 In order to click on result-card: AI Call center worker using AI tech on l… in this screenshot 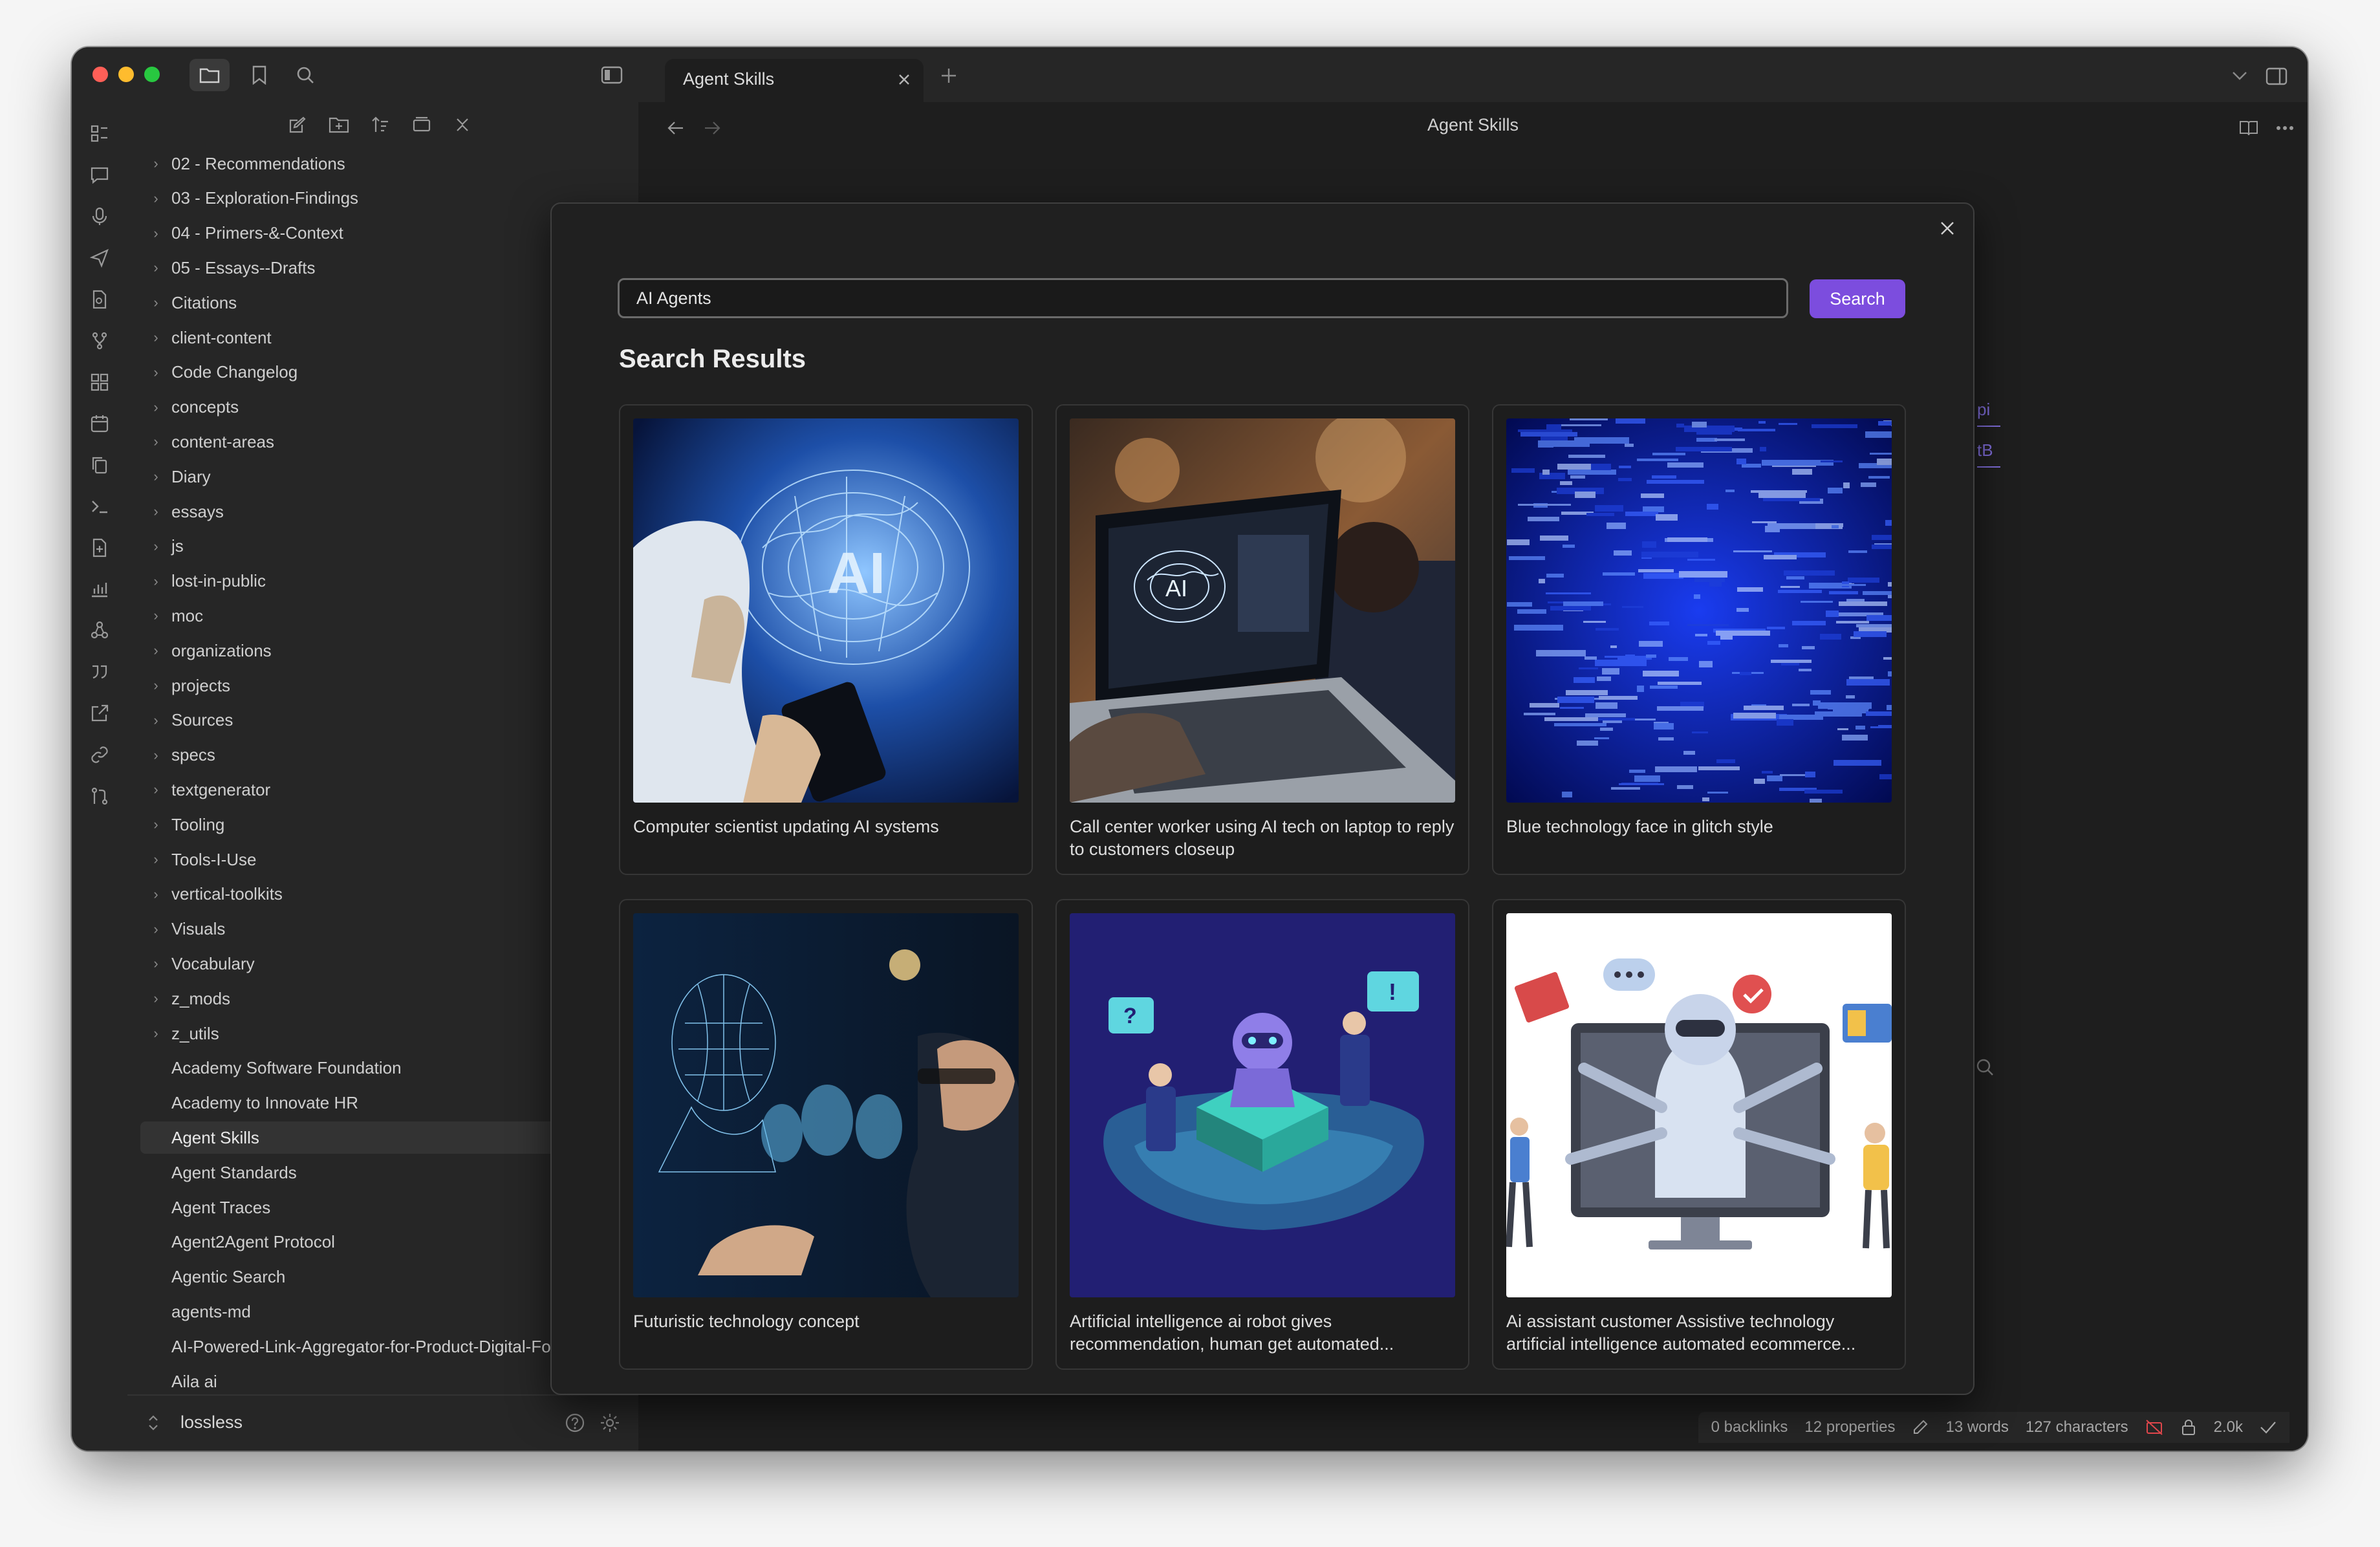, I will do `click(1262, 639)`.